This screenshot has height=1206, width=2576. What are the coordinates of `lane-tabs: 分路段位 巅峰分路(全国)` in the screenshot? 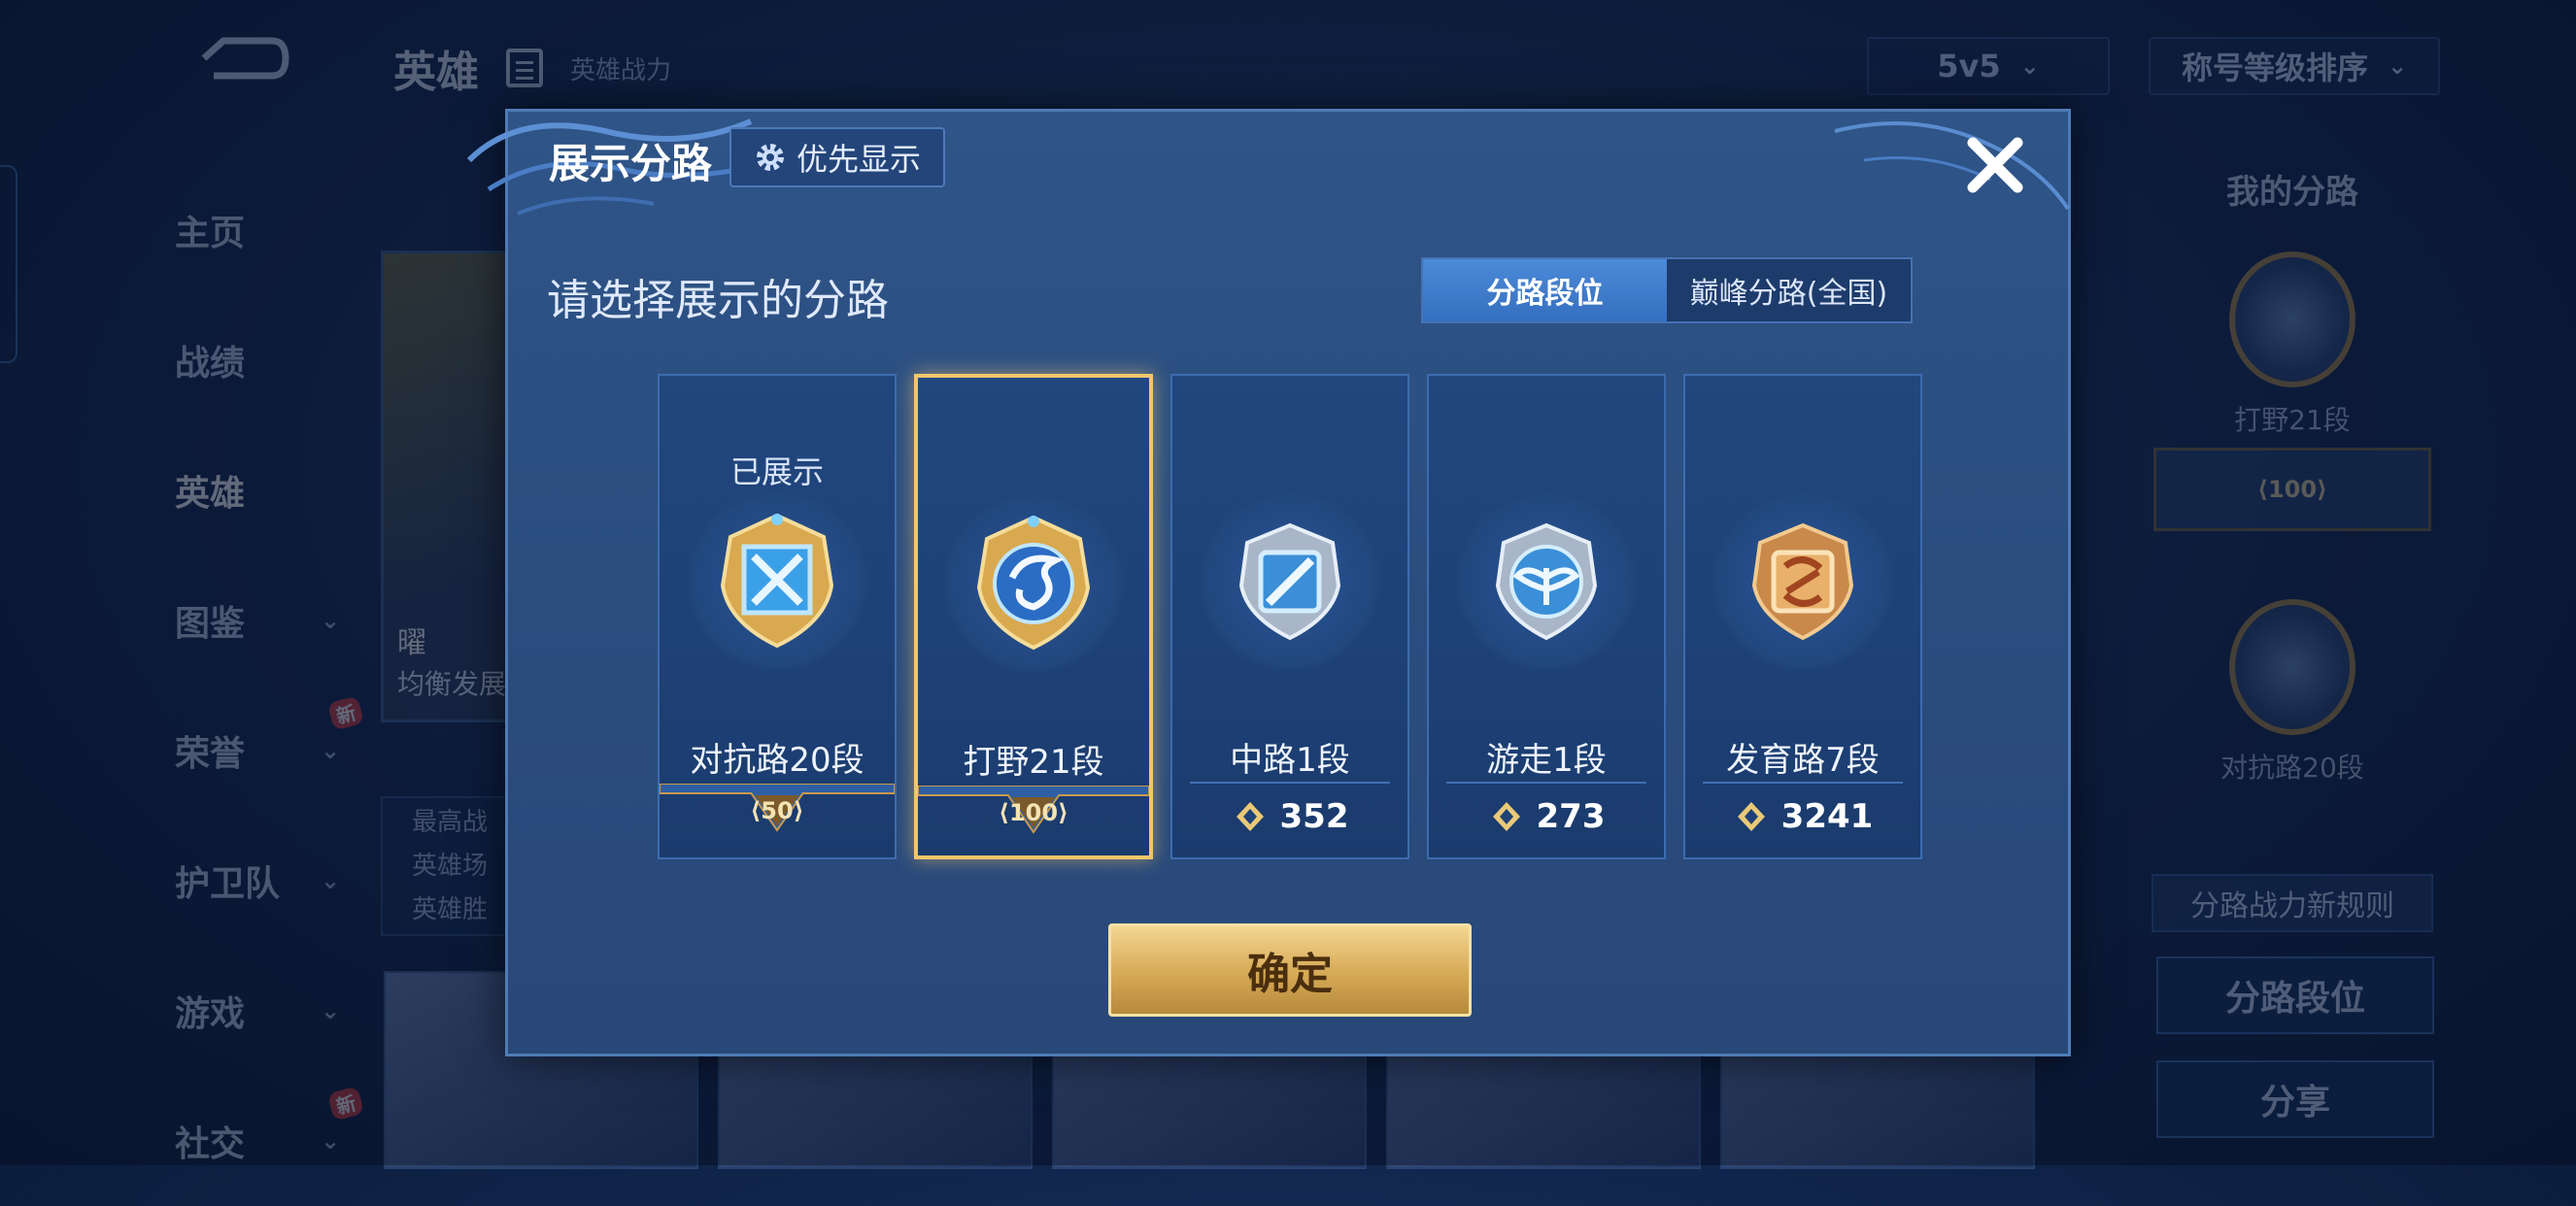 It's located at (1667, 290).